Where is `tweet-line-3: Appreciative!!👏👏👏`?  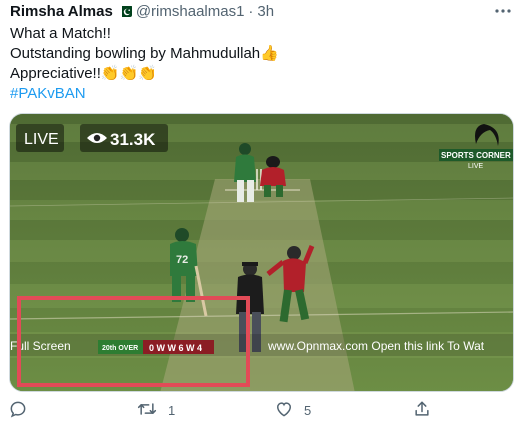
tweet-line-3: Appreciative!!👏👏👏 is located at coordinates (83, 73).